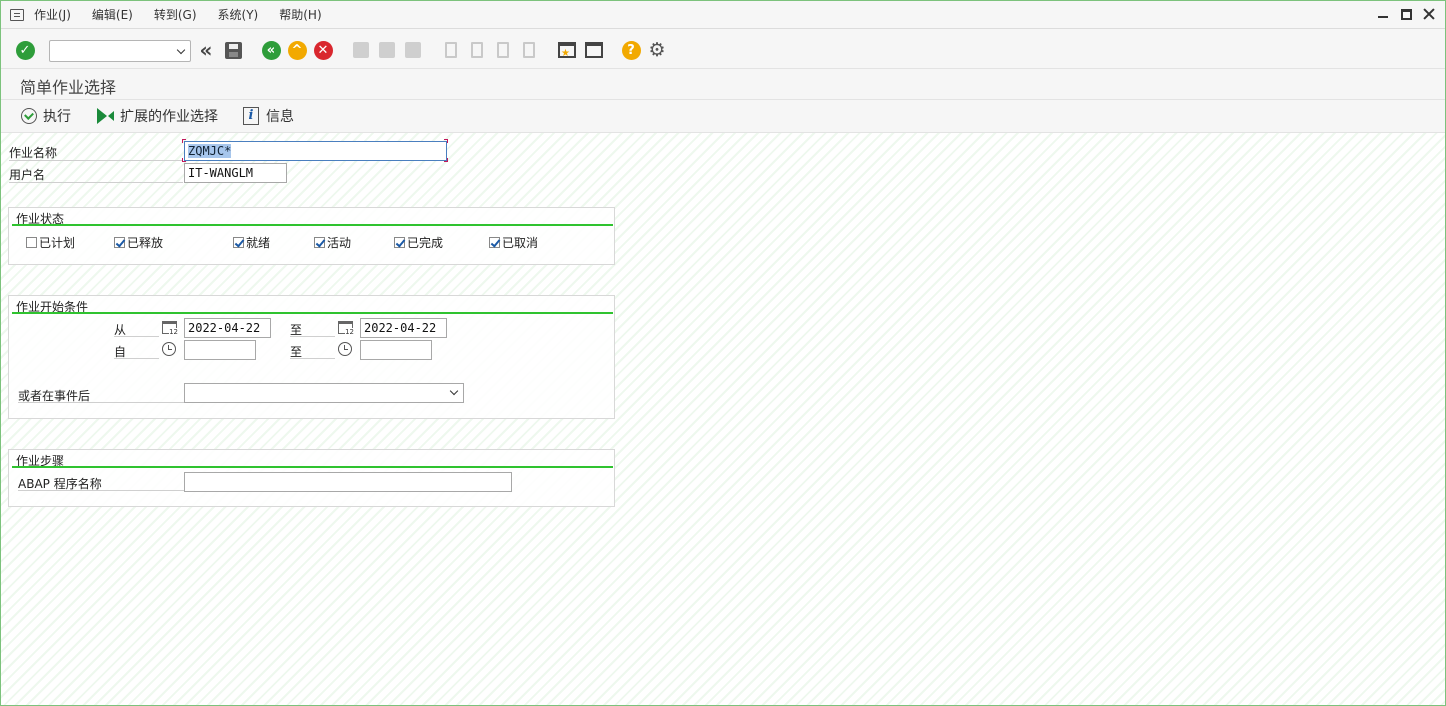 The height and width of the screenshot is (706, 1446). I want to click on settings-button: ⚙, so click(657, 50).